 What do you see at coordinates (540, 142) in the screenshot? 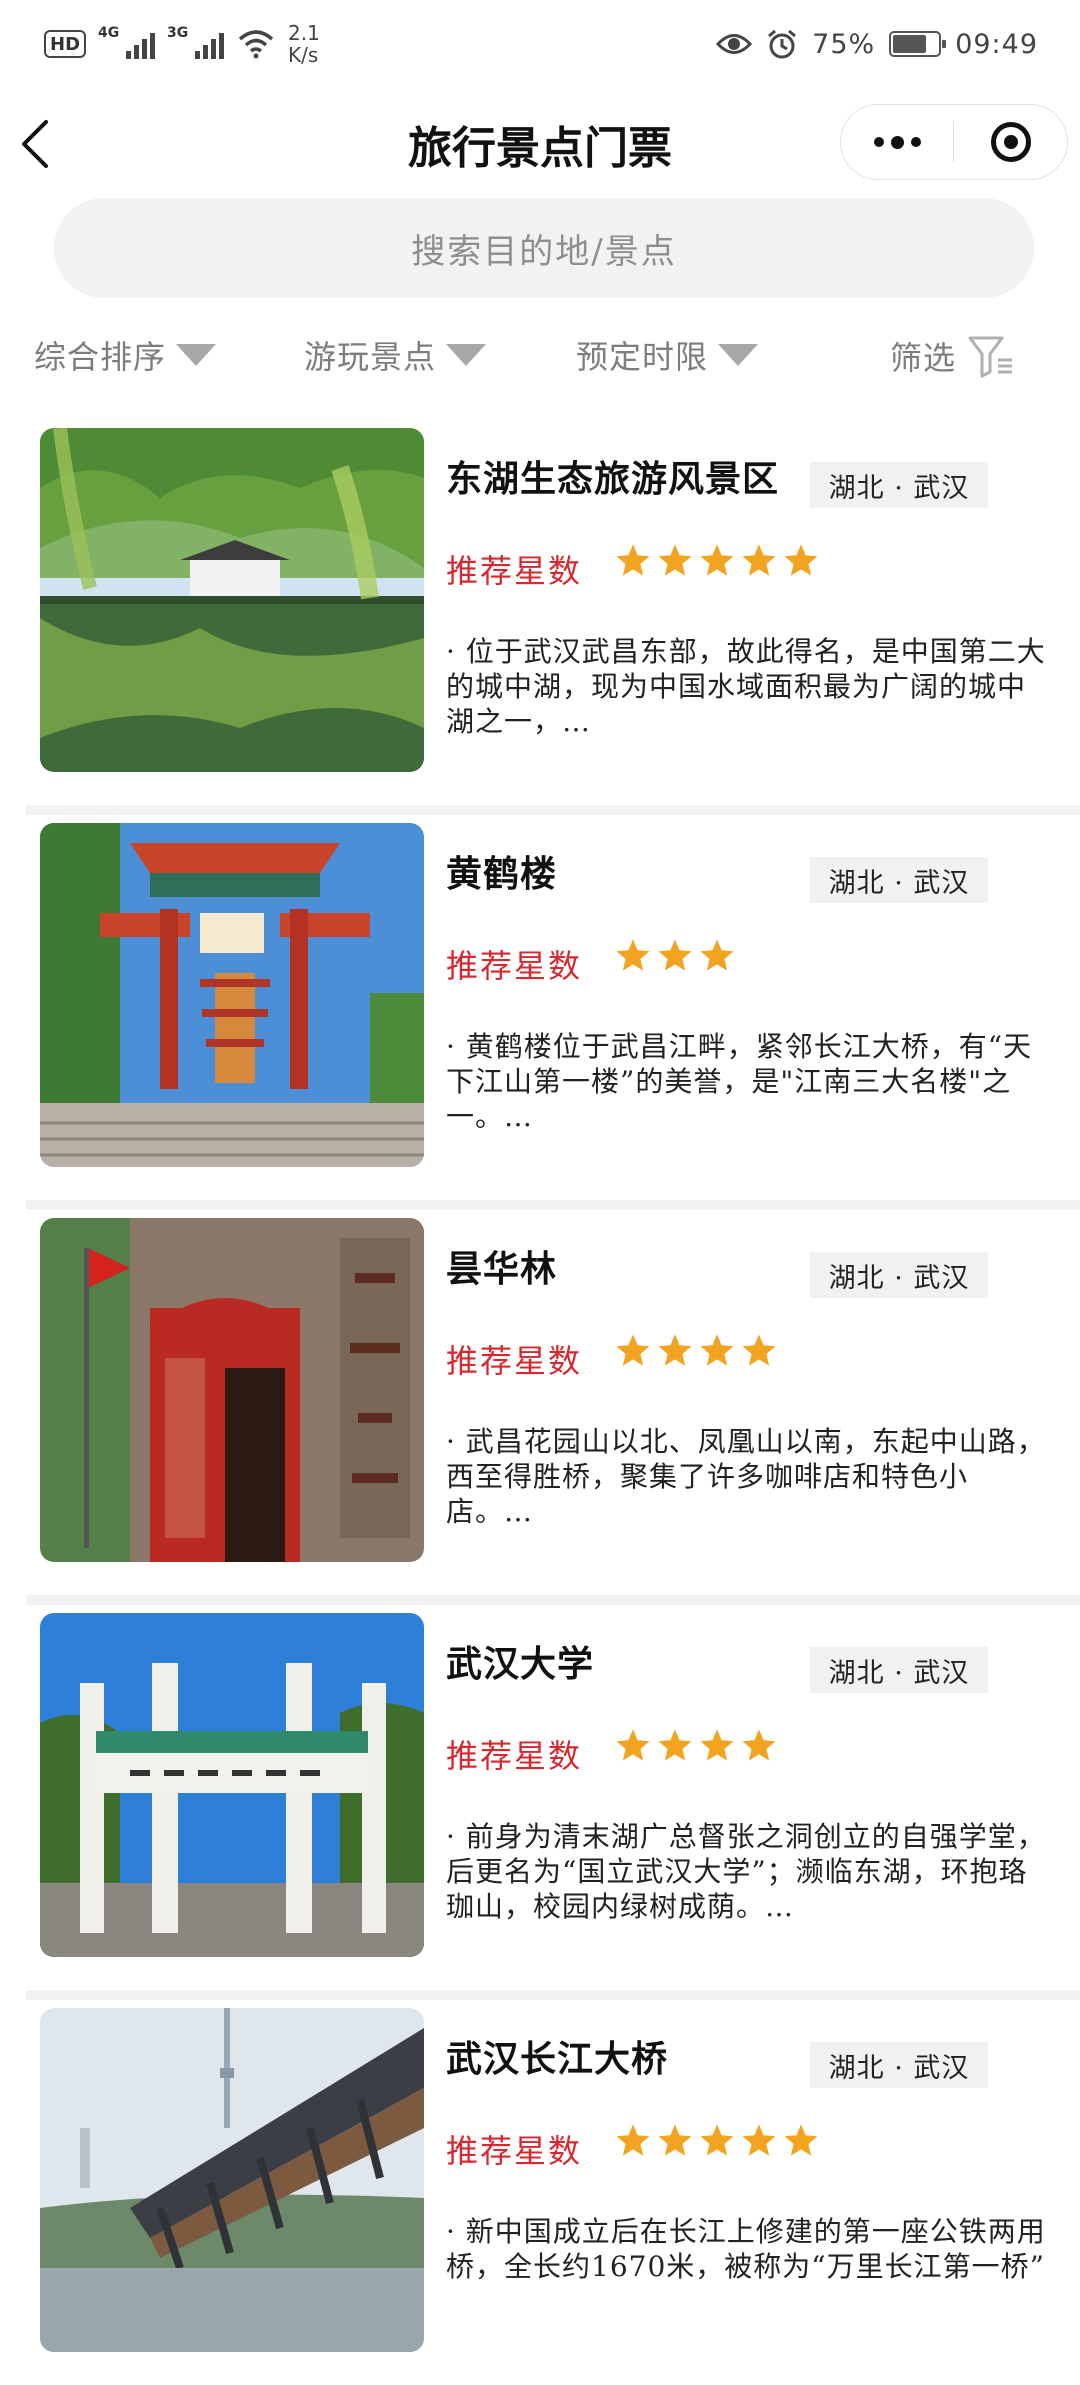
I see `navigation-bar: 旅行景点门票` at bounding box center [540, 142].